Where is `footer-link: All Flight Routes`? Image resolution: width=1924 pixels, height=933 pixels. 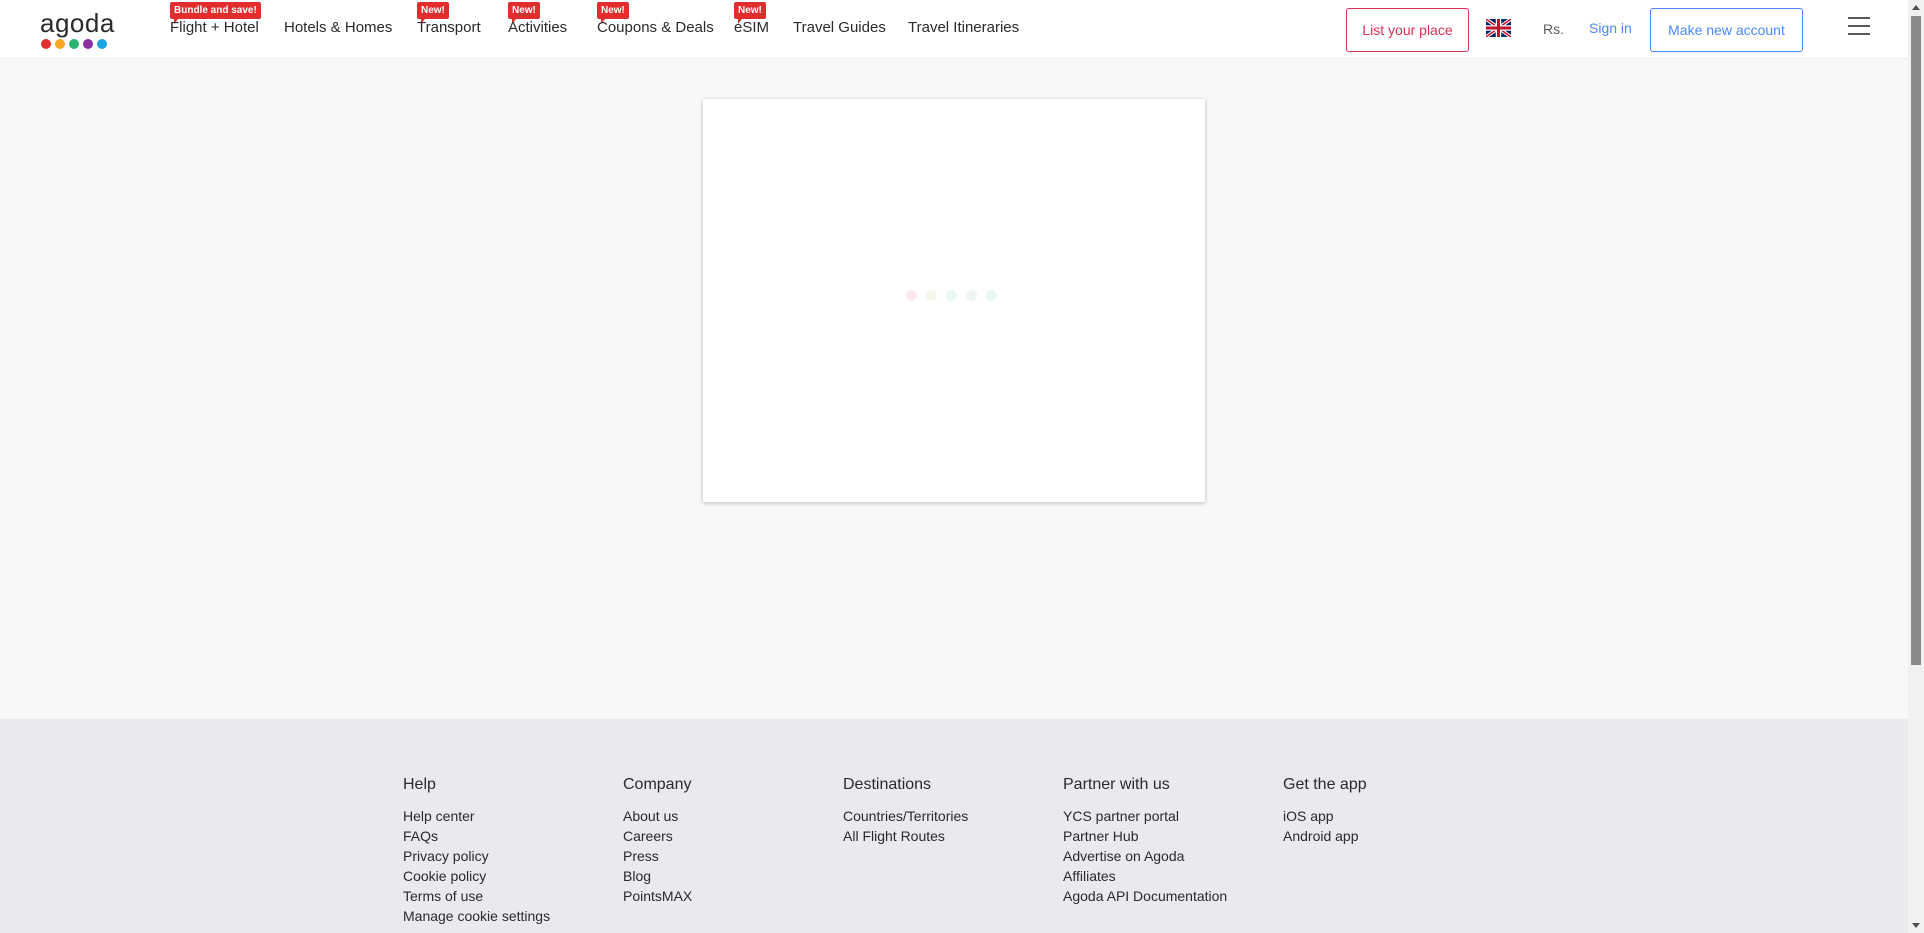
footer-link: All Flight Routes is located at coordinates (905, 836).